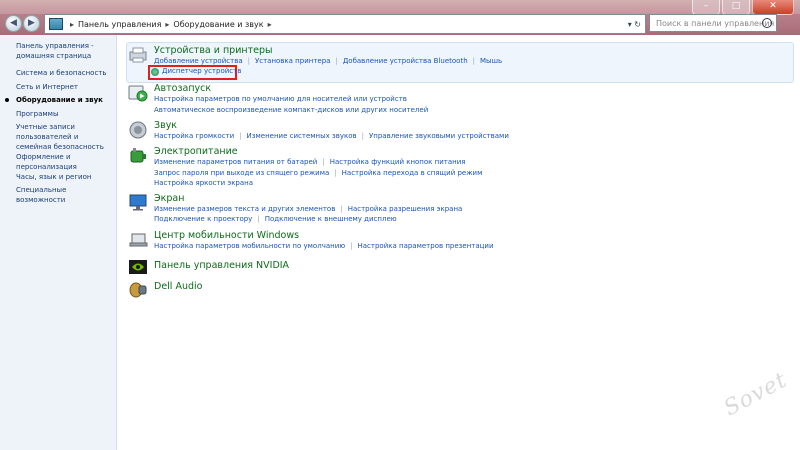 Image resolution: width=800 pixels, height=450 pixels. I want to click on search-input: Поиск в панели управления, so click(713, 23).